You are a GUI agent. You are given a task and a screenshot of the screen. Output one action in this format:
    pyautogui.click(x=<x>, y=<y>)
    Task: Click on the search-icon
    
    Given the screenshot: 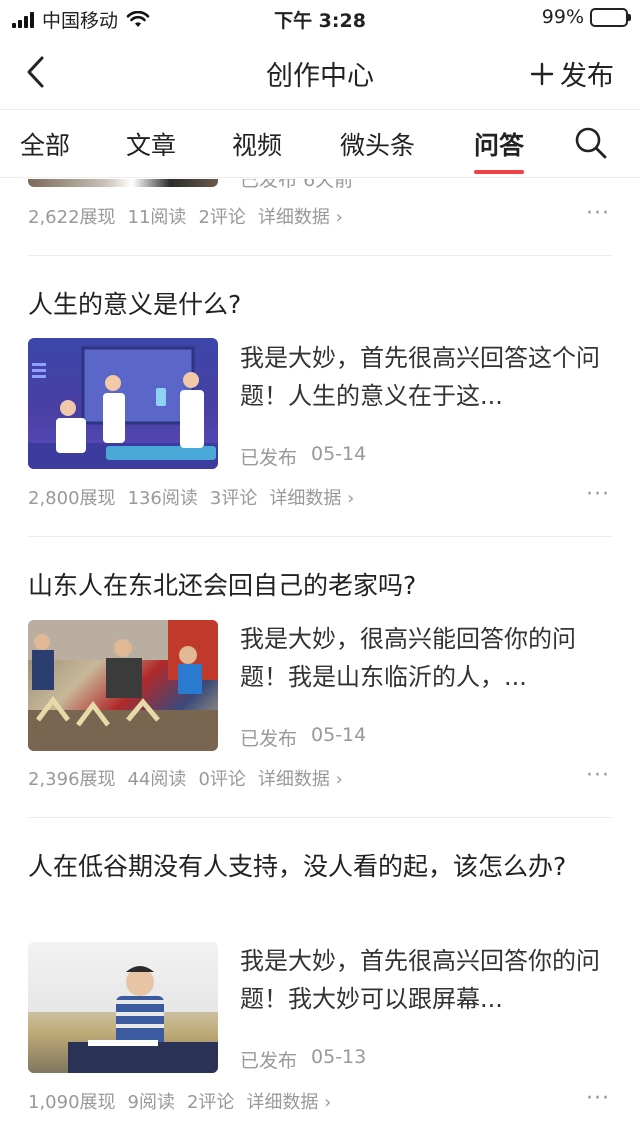 What is the action you would take?
    pyautogui.click(x=591, y=143)
    